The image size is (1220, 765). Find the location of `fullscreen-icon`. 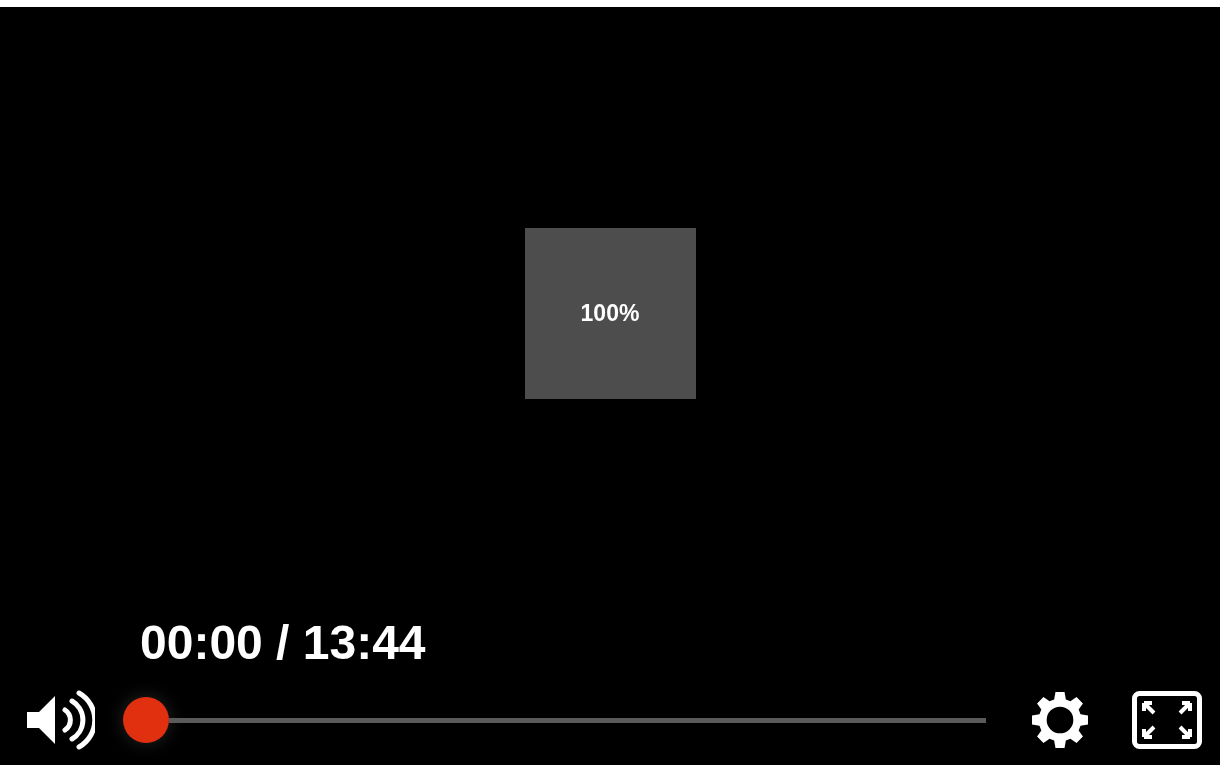

fullscreen-icon is located at coordinates (1167, 720).